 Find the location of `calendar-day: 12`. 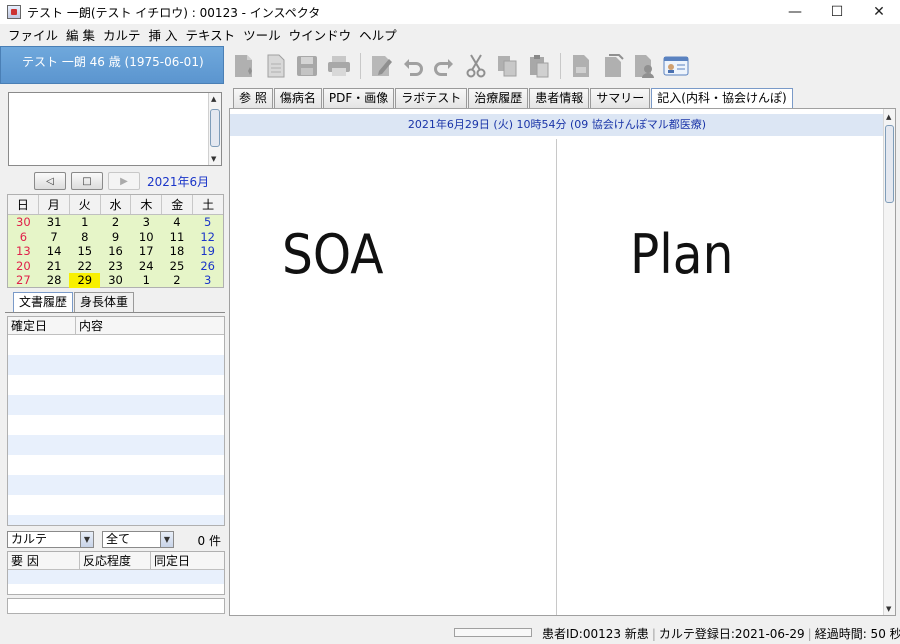

calendar-day: 12 is located at coordinates (207, 237).